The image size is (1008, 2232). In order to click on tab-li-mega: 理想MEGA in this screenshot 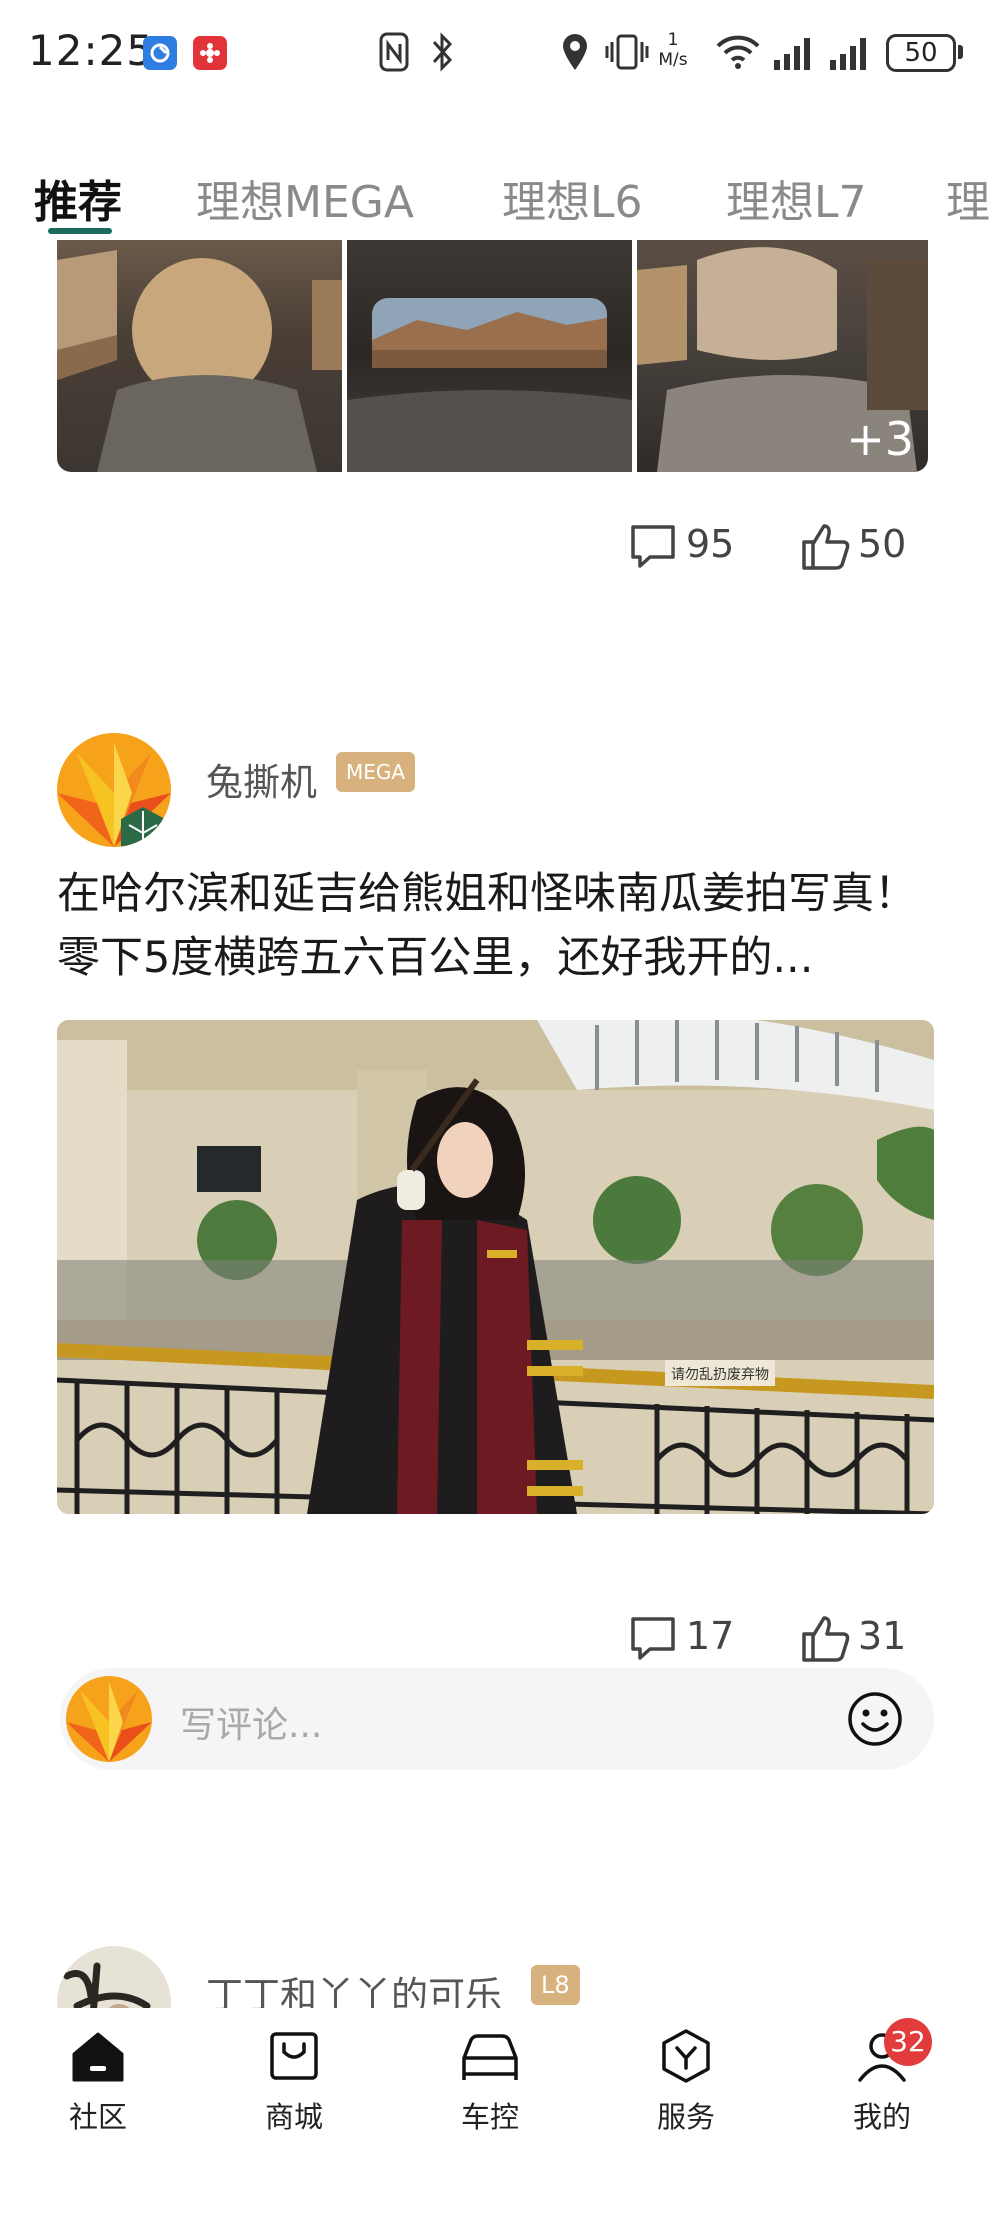, I will do `click(305, 198)`.